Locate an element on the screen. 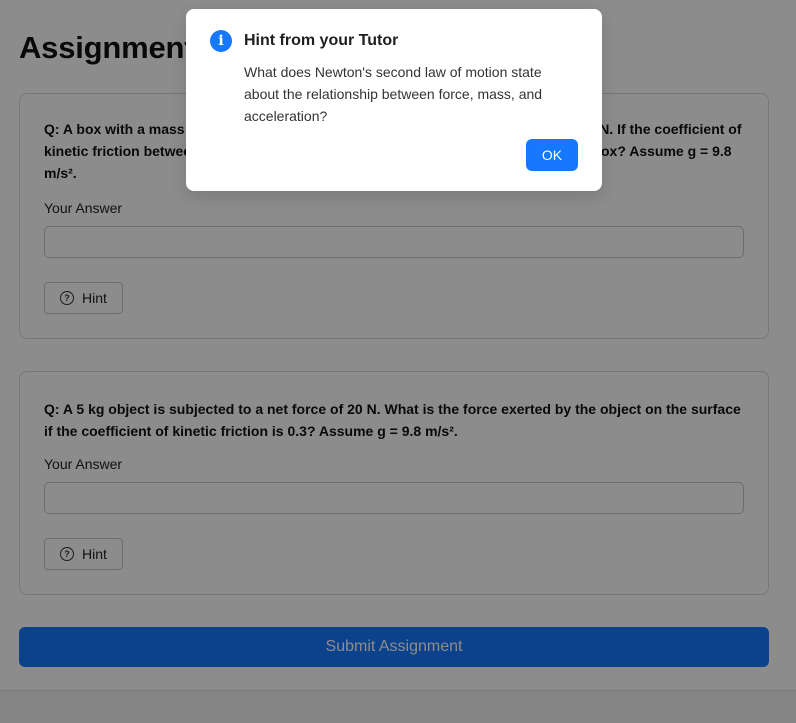 The width and height of the screenshot is (796, 723). modal-title: Hint from your Tutor is located at coordinates (321, 40).